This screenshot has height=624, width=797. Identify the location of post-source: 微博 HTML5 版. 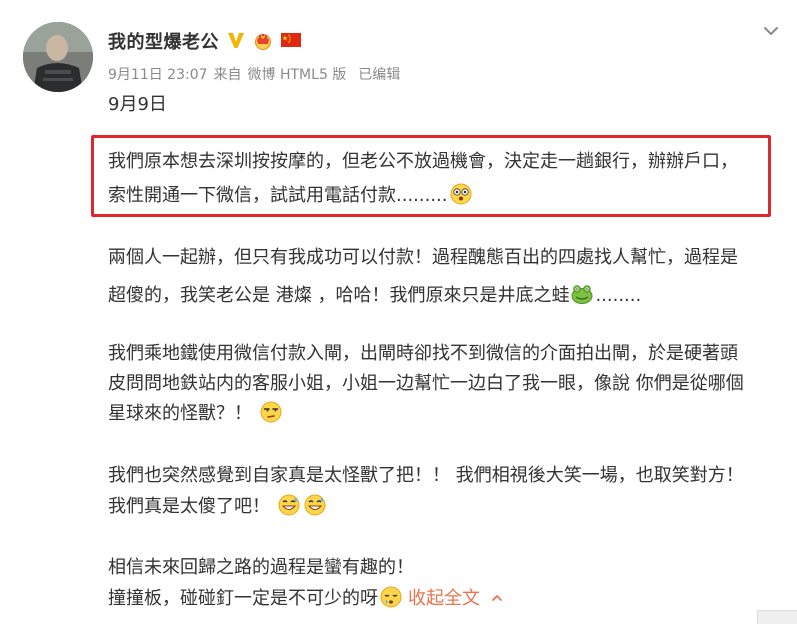
(297, 74).